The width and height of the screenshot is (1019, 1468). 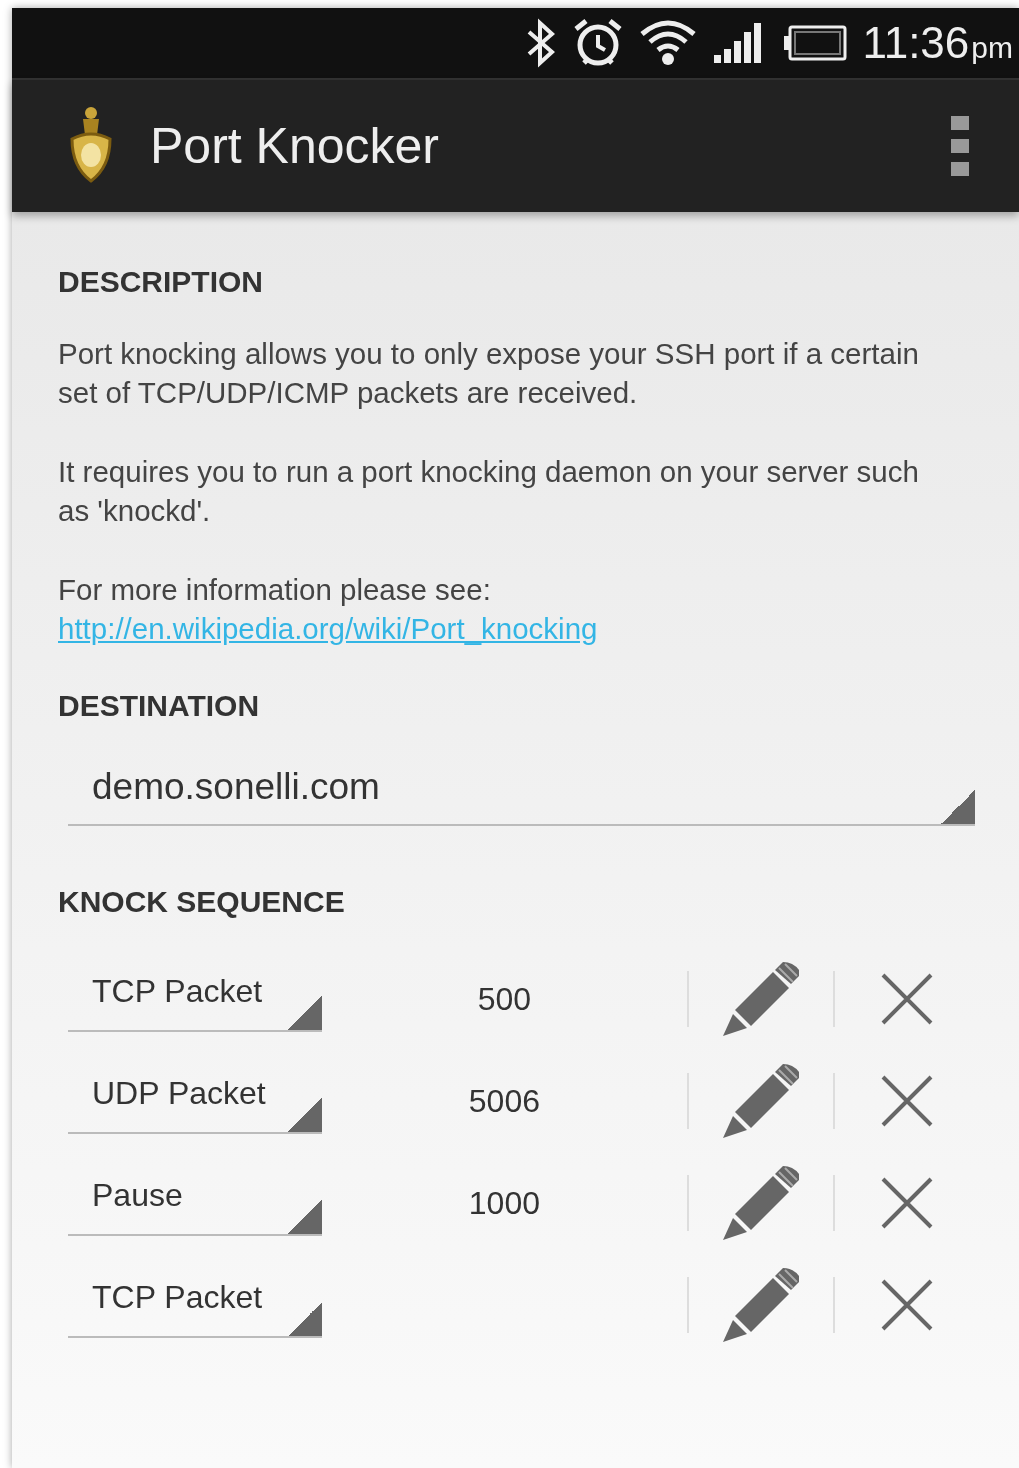 I want to click on app-title: Port Knocker, so click(x=295, y=146).